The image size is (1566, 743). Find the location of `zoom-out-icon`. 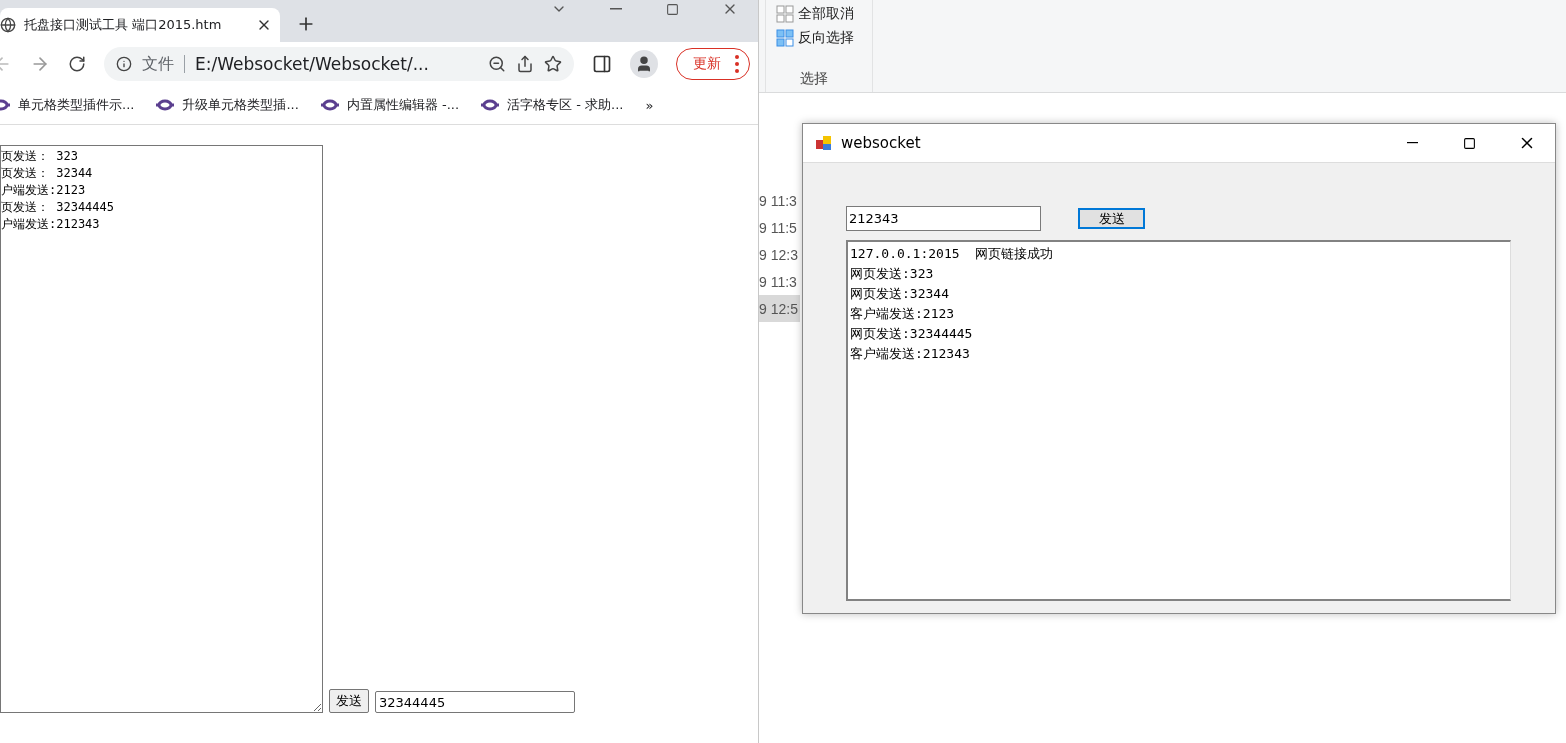

zoom-out-icon is located at coordinates (497, 64).